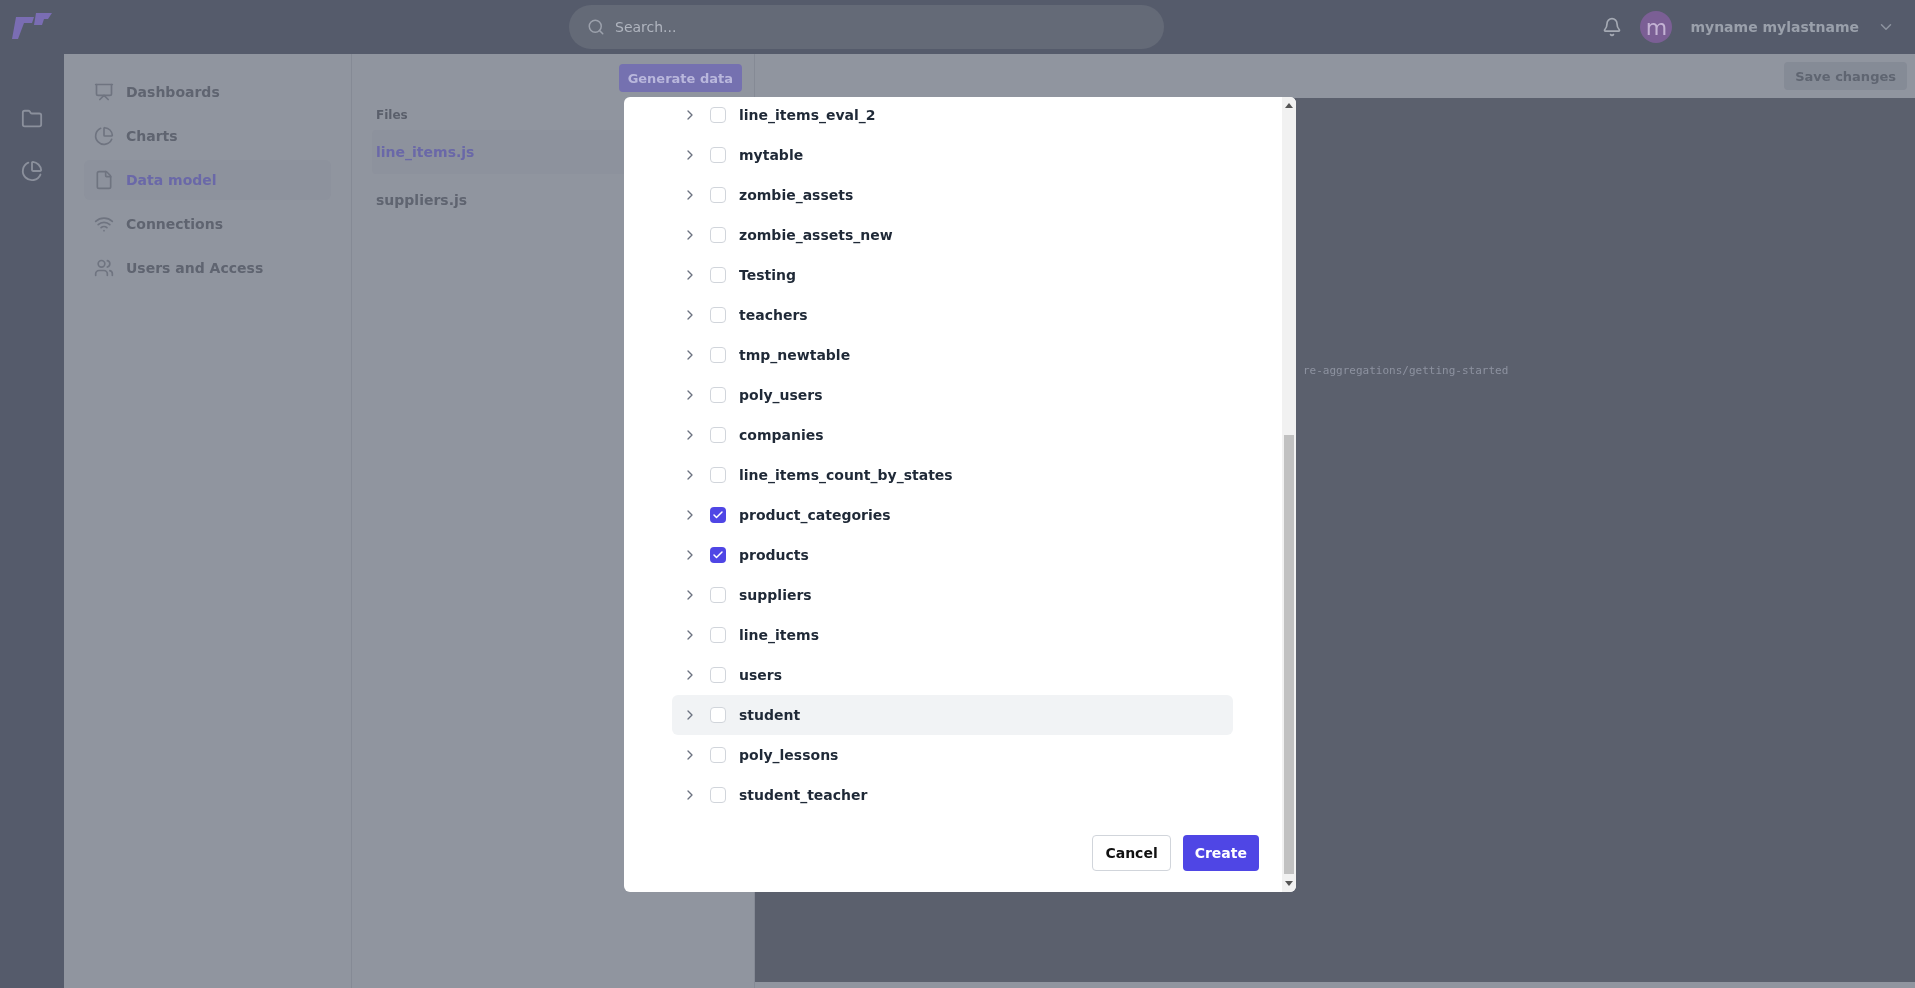 The width and height of the screenshot is (1915, 988). I want to click on presentation-board-icon, so click(104, 92).